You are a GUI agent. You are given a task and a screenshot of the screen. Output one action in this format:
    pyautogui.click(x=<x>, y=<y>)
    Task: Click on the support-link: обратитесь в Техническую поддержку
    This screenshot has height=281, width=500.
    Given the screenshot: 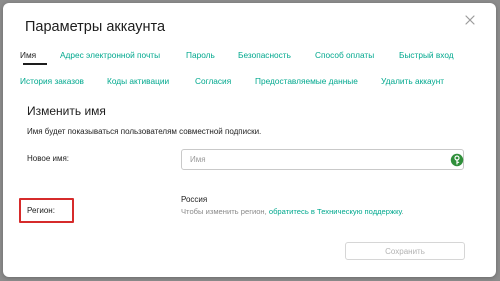 What is the action you would take?
    pyautogui.click(x=335, y=211)
    